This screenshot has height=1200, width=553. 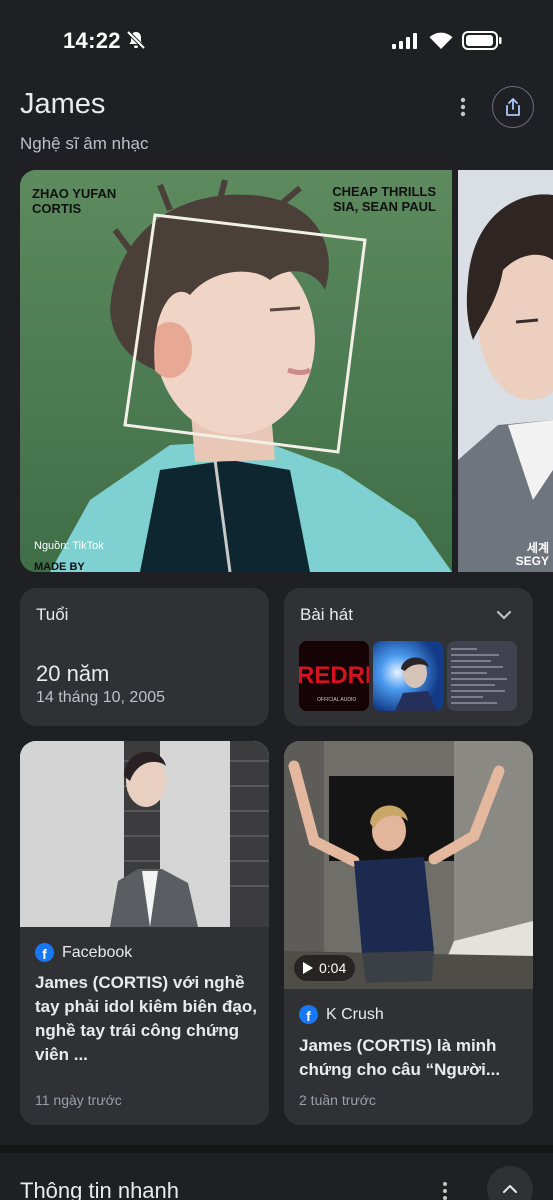 I want to click on song-thumb-tracklist, so click(x=482, y=676).